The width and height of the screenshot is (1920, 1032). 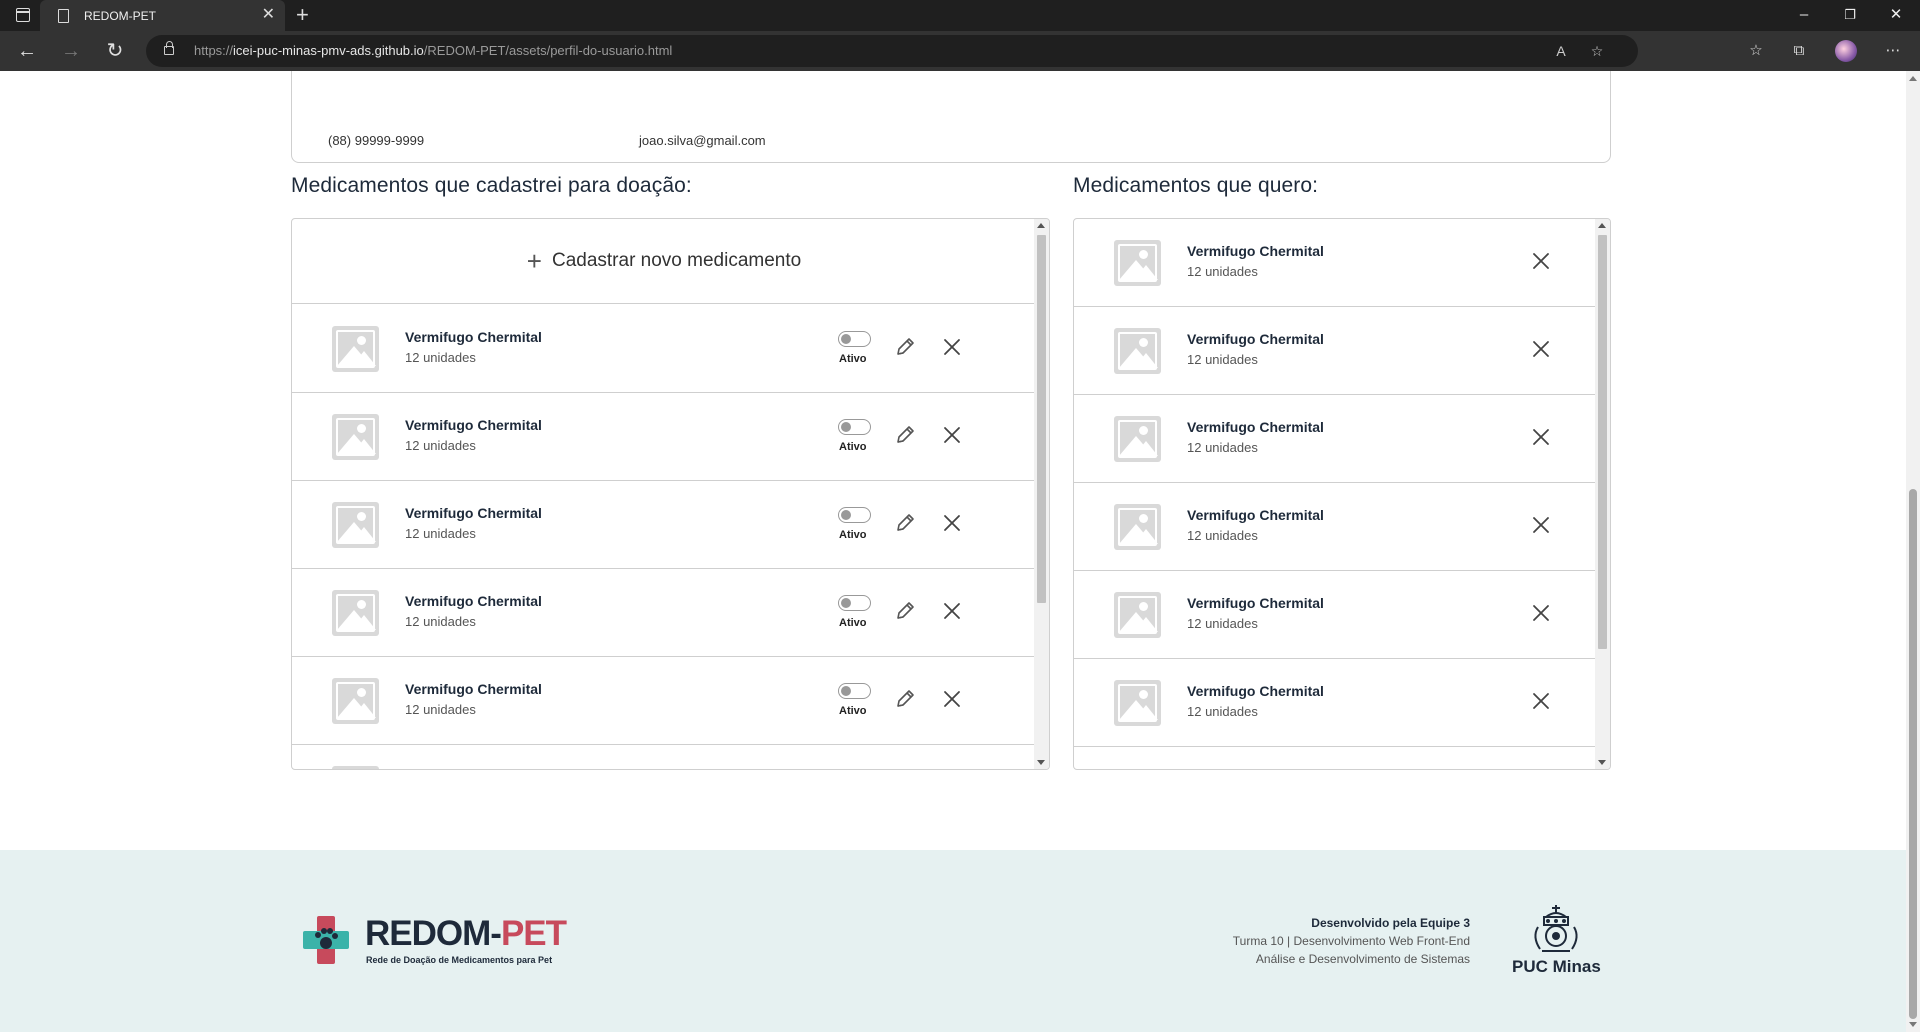 What do you see at coordinates (1913, 551) in the screenshot?
I see `page-scrollbar` at bounding box center [1913, 551].